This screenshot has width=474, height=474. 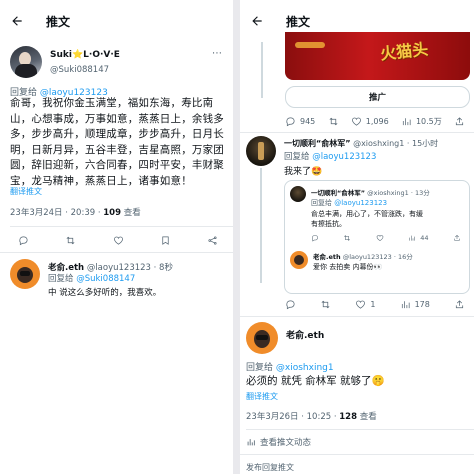 What do you see at coordinates (404, 51) in the screenshot?
I see `banner-text: 火猫头` at bounding box center [404, 51].